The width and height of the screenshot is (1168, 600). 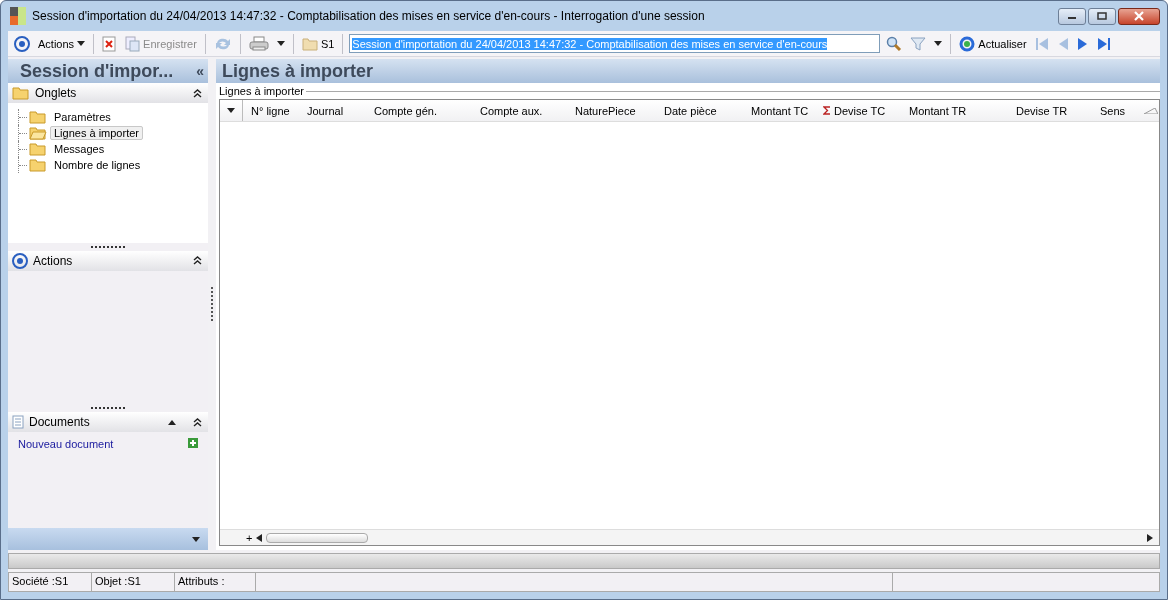 What do you see at coordinates (66, 444) in the screenshot?
I see `new-document-link: Nouveau document` at bounding box center [66, 444].